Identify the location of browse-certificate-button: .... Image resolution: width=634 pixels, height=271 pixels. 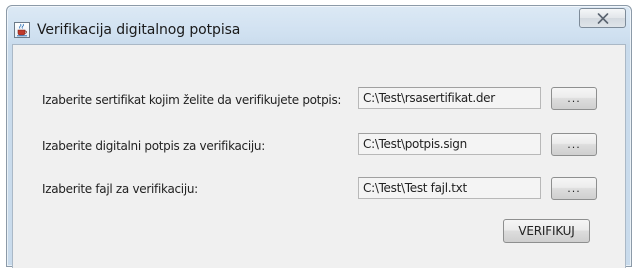
(574, 98).